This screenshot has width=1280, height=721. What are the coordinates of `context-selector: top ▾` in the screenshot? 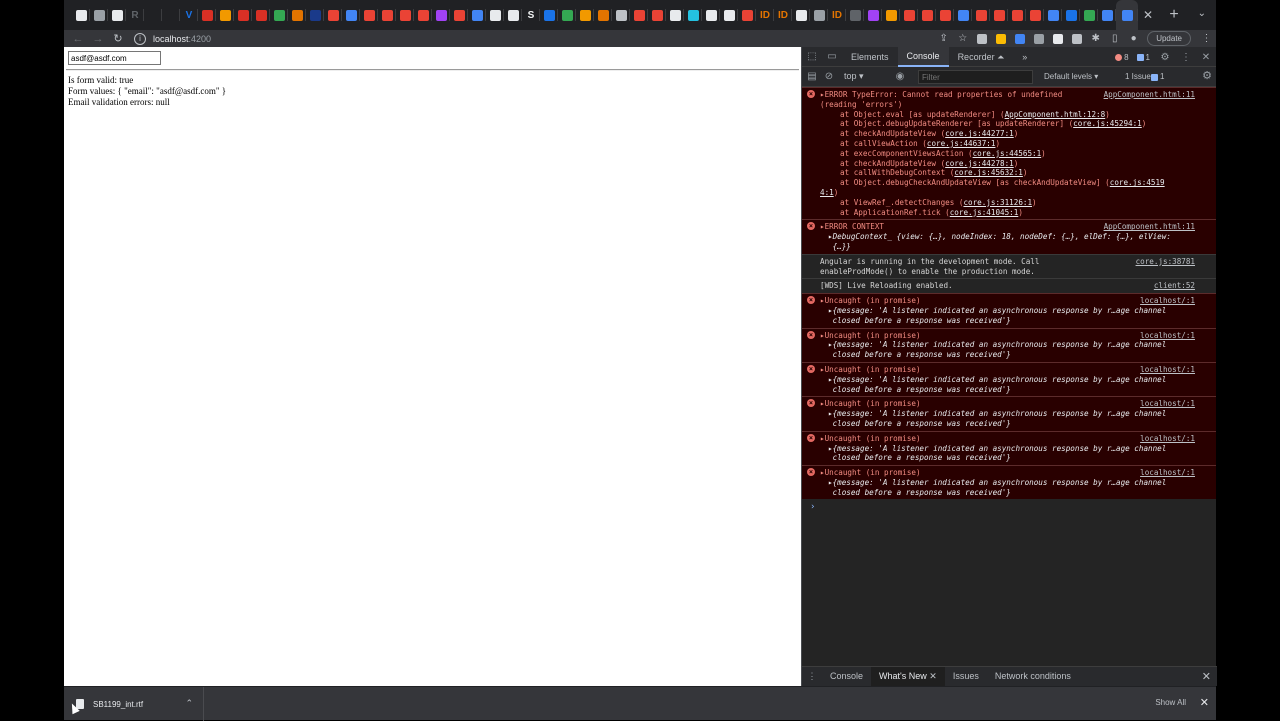 It's located at (854, 76).